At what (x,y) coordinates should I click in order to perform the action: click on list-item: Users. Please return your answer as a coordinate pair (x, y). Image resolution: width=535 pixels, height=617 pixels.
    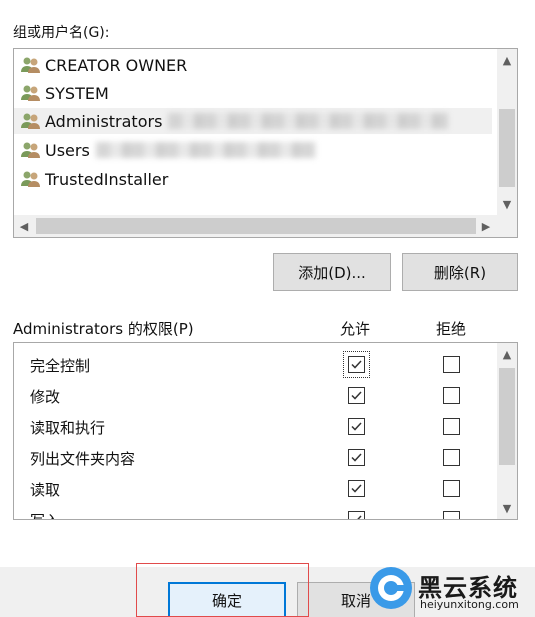
    Looking at the image, I should click on (168, 150).